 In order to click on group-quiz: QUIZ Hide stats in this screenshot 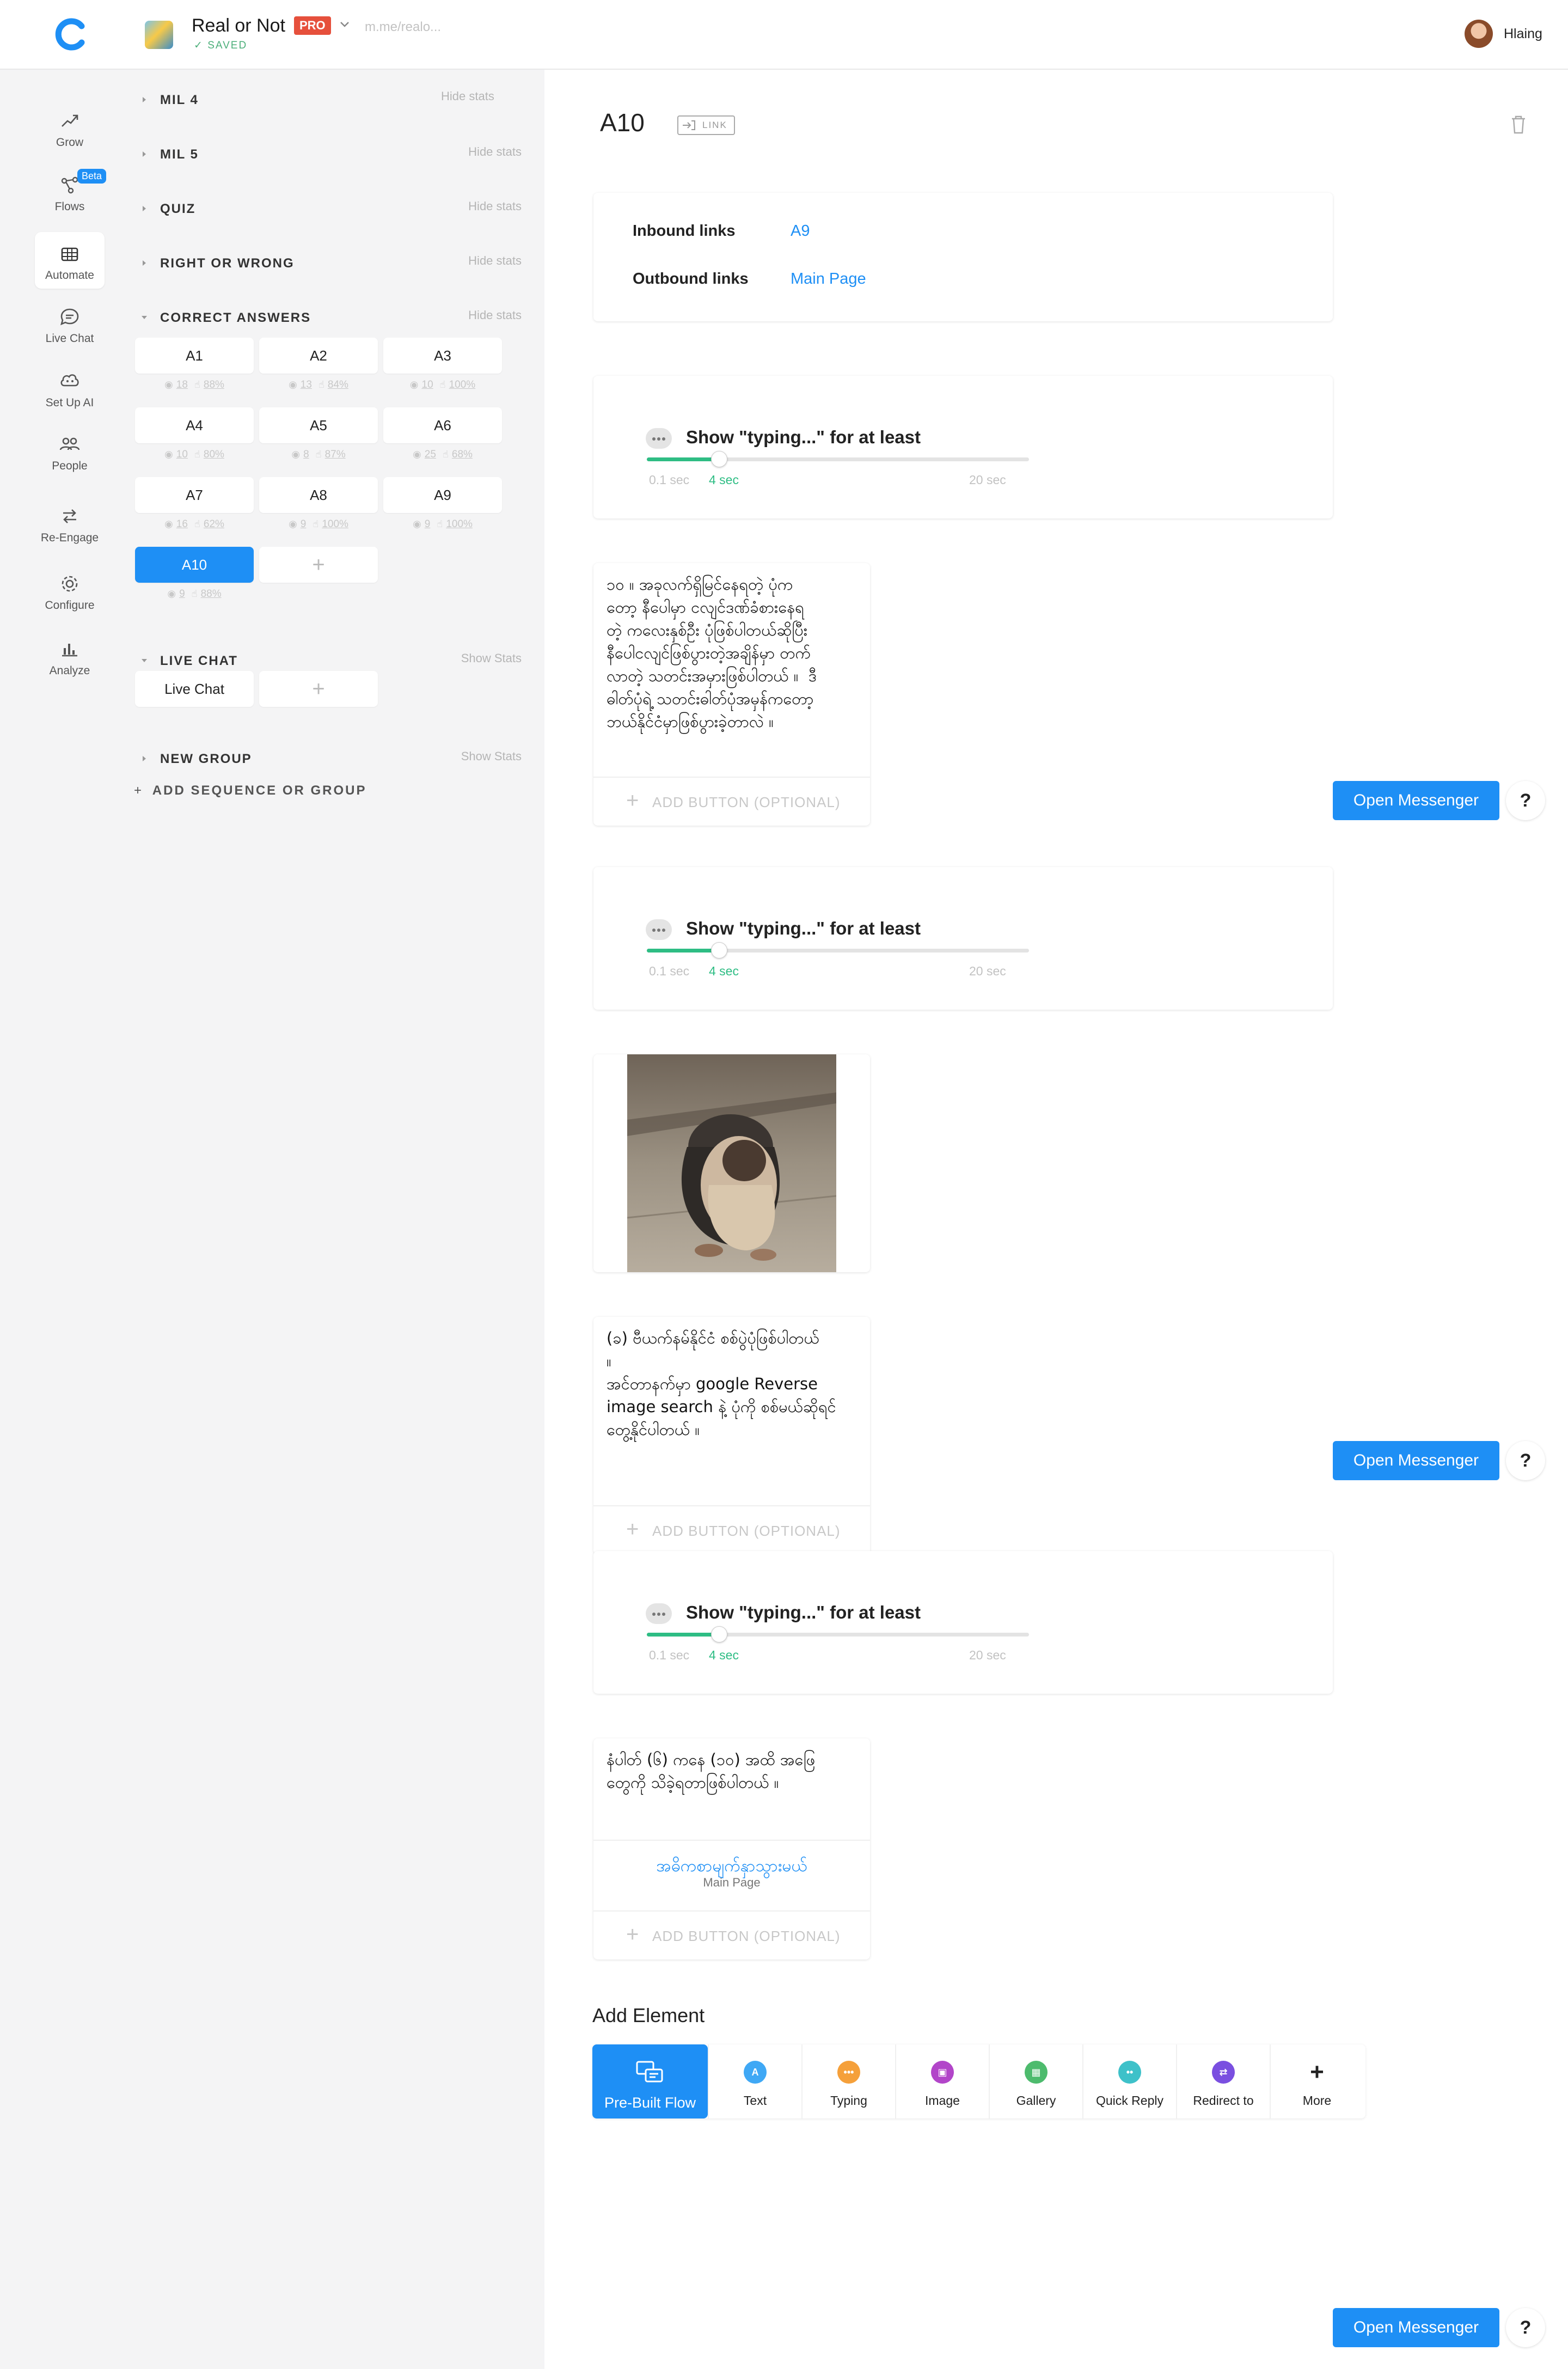, I will do `click(331, 210)`.